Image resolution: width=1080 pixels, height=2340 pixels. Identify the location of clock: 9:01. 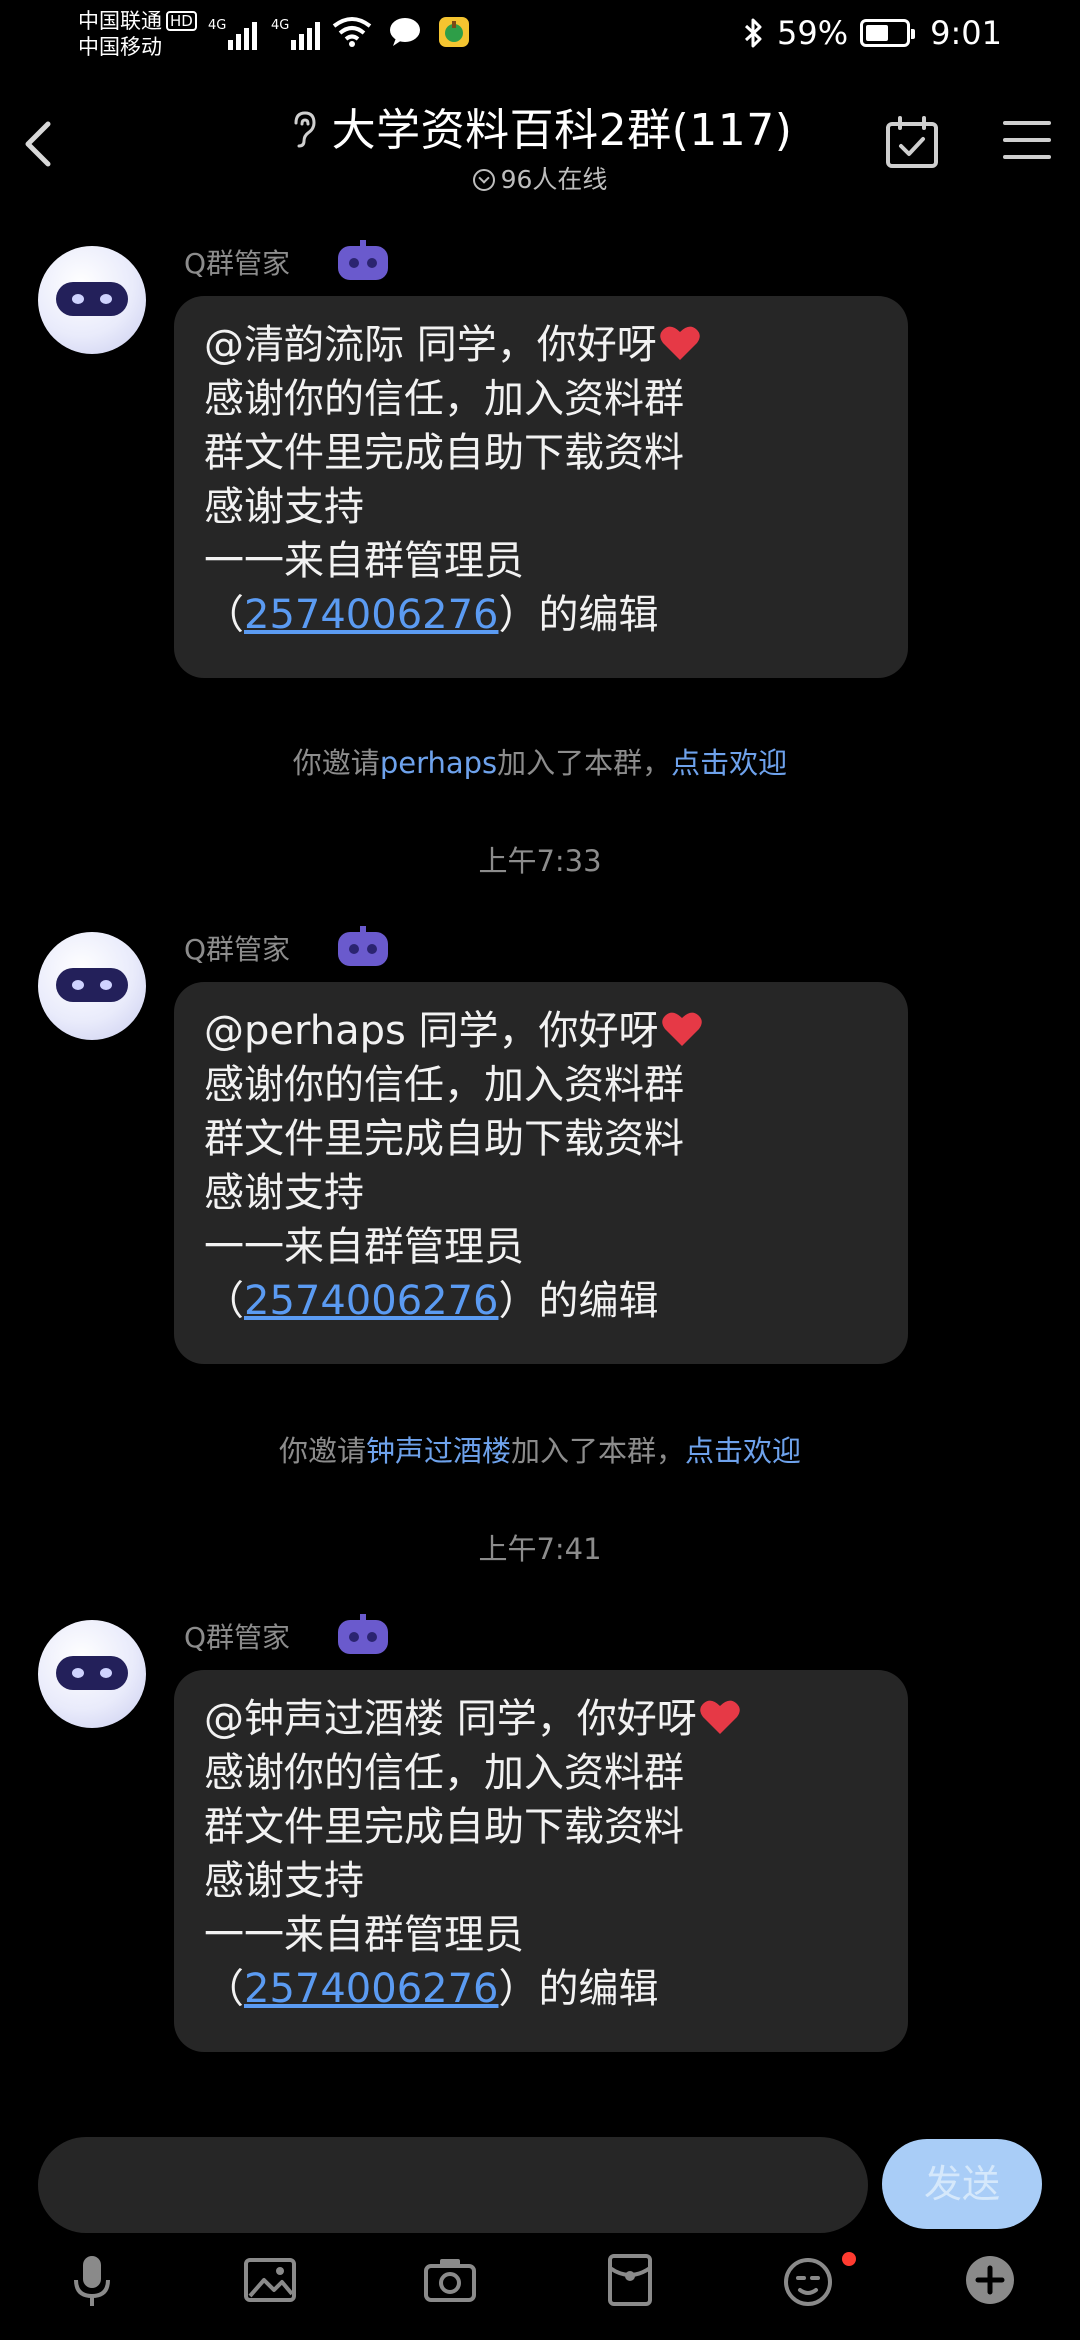
(966, 33).